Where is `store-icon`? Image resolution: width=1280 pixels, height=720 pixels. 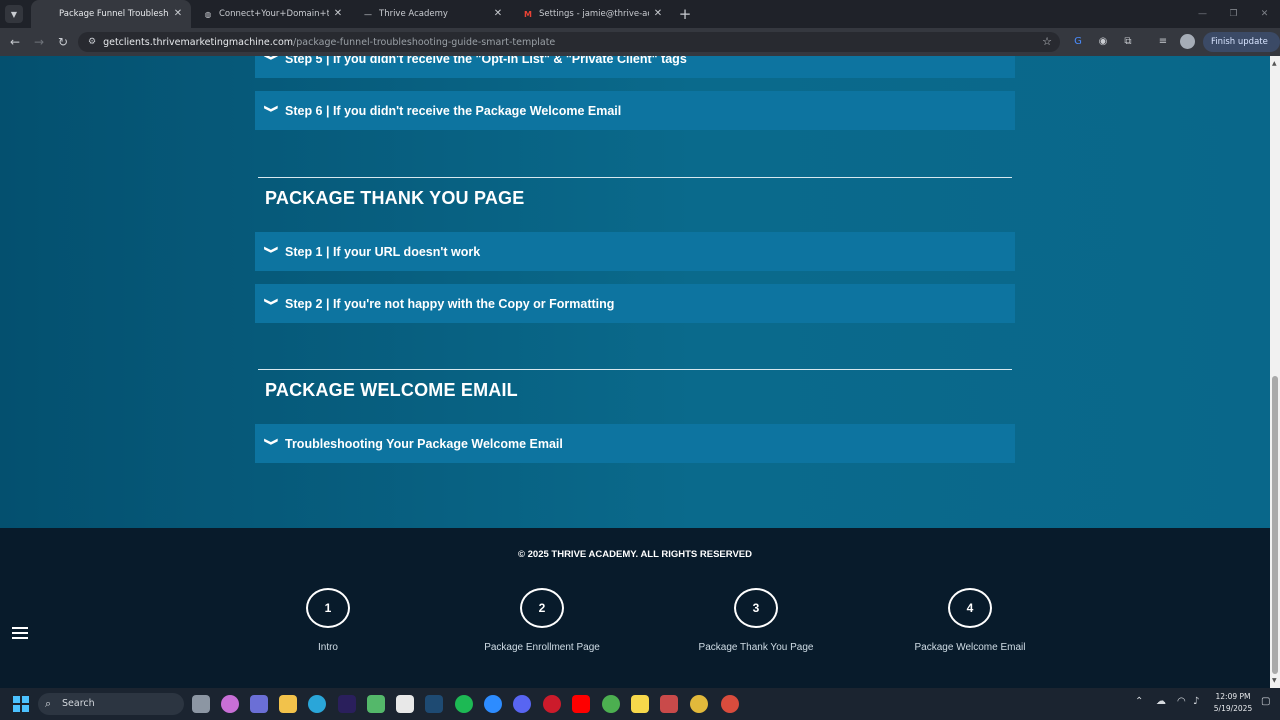 store-icon is located at coordinates (405, 704).